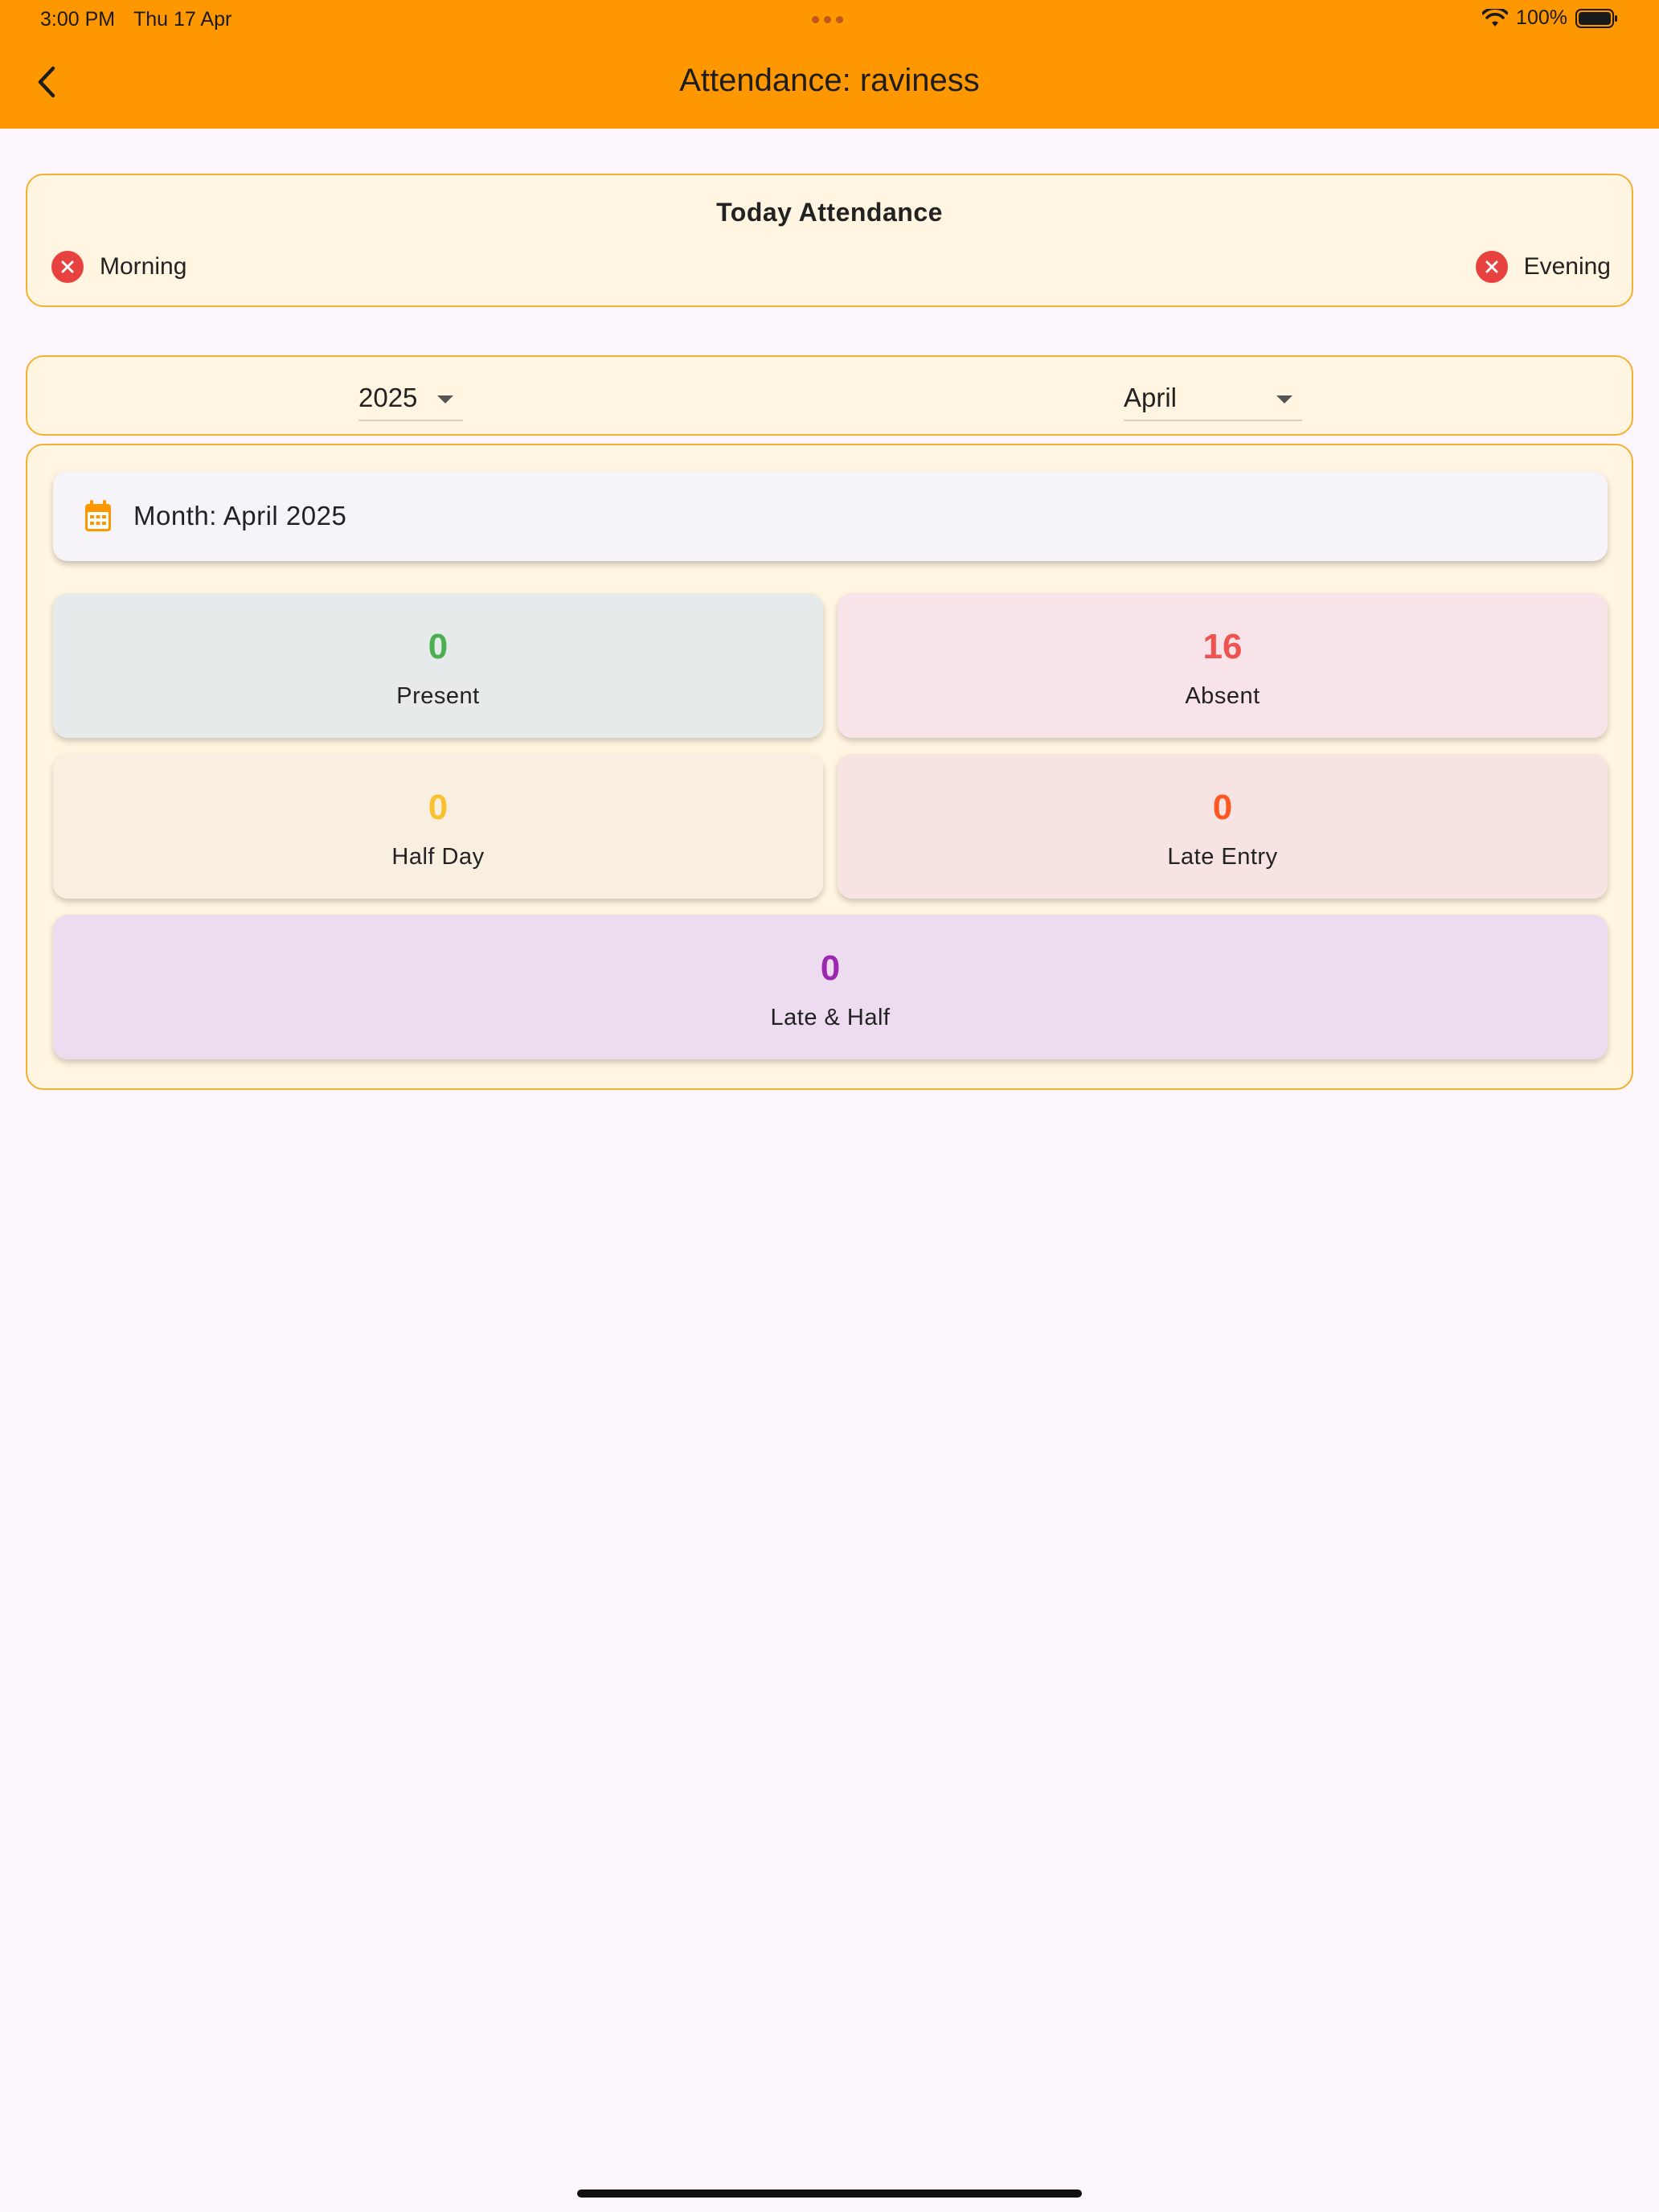  I want to click on home-indicator, so click(829, 2193).